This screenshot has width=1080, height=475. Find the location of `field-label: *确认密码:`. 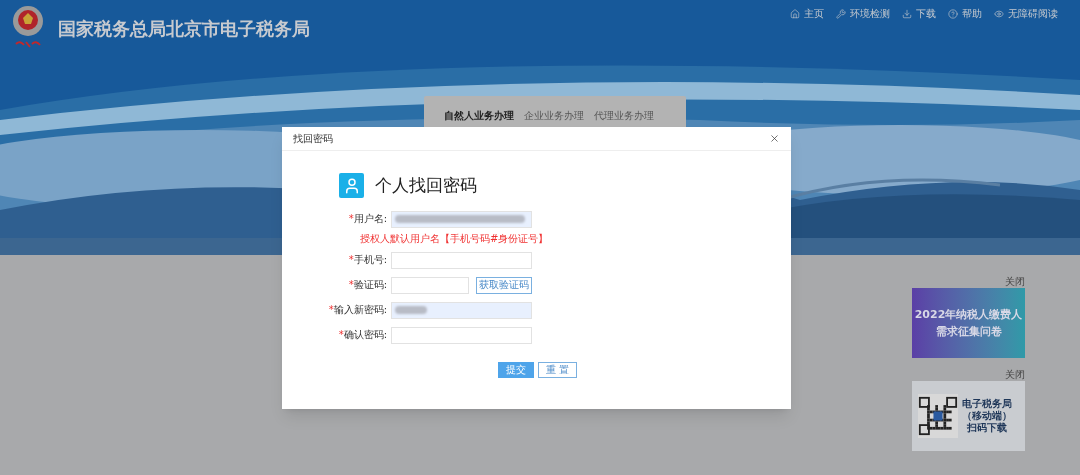

field-label: *确认密码: is located at coordinates (362, 335).